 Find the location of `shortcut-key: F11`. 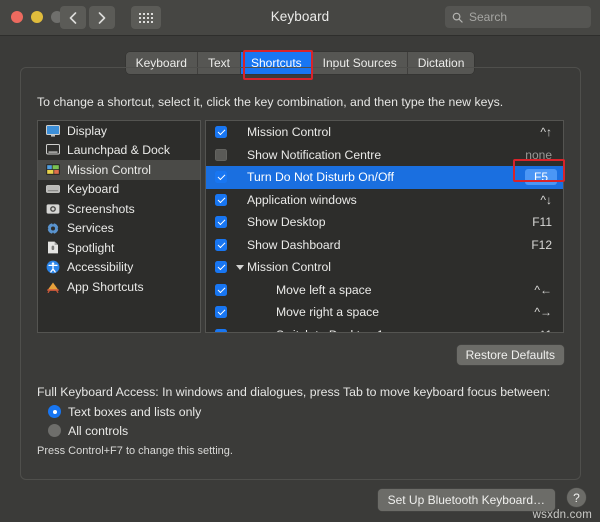

shortcut-key: F11 is located at coordinates (547, 222).